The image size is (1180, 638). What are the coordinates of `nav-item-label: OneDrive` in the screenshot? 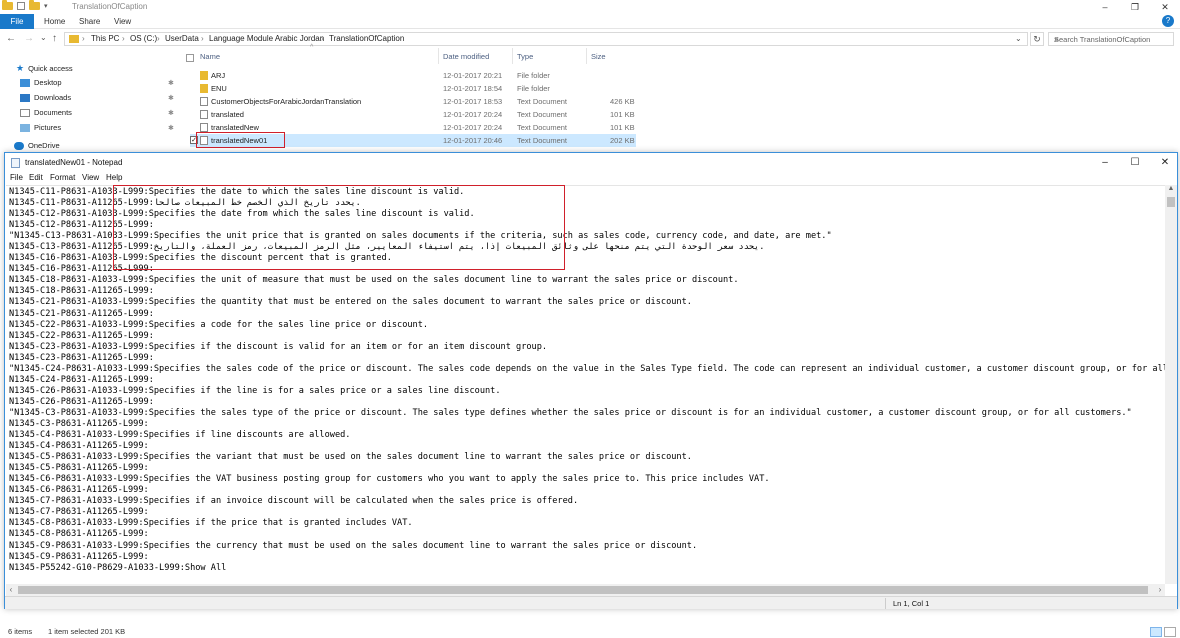 It's located at (44, 145).